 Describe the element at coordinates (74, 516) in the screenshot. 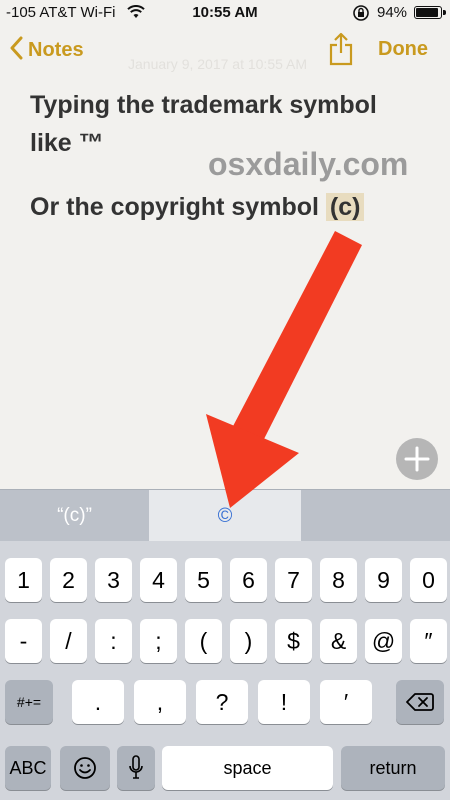

I see `suggestion-1: “(c)”` at that location.